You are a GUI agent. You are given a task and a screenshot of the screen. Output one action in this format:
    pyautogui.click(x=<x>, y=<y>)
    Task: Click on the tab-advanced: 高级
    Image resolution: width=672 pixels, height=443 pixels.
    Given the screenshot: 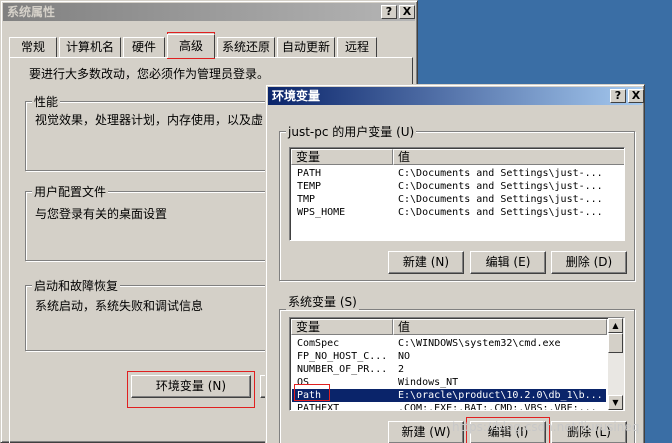 What is the action you would take?
    pyautogui.click(x=191, y=46)
    